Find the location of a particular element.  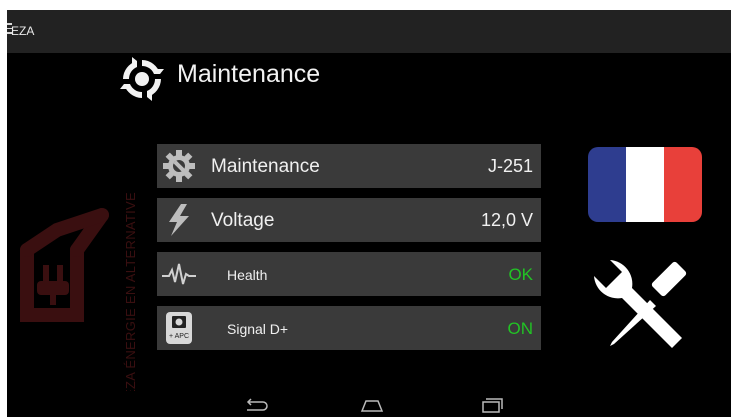

row-value: 12,0 V is located at coordinates (506, 220).